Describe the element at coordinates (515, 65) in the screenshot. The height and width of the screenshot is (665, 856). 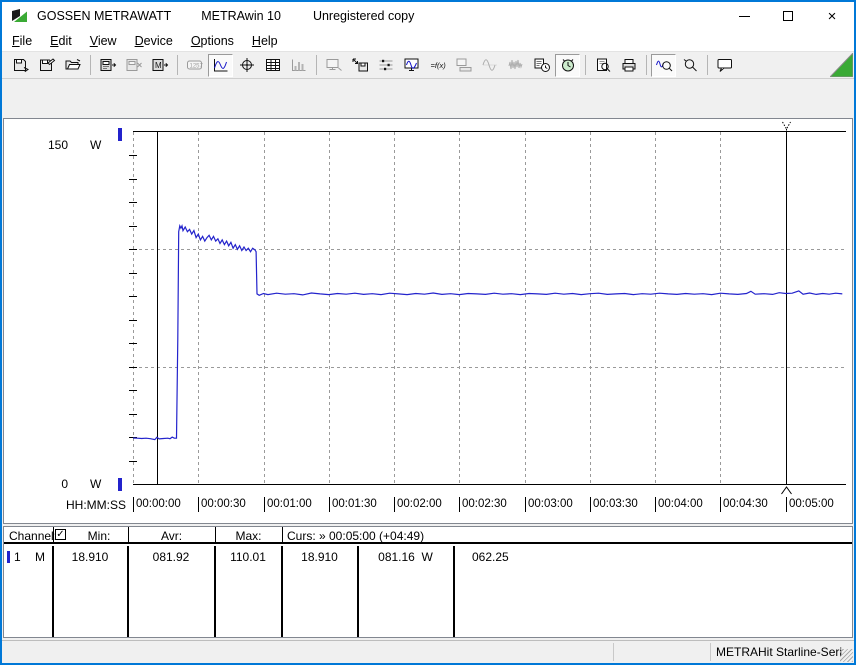
I see `wave-noise-icon` at that location.